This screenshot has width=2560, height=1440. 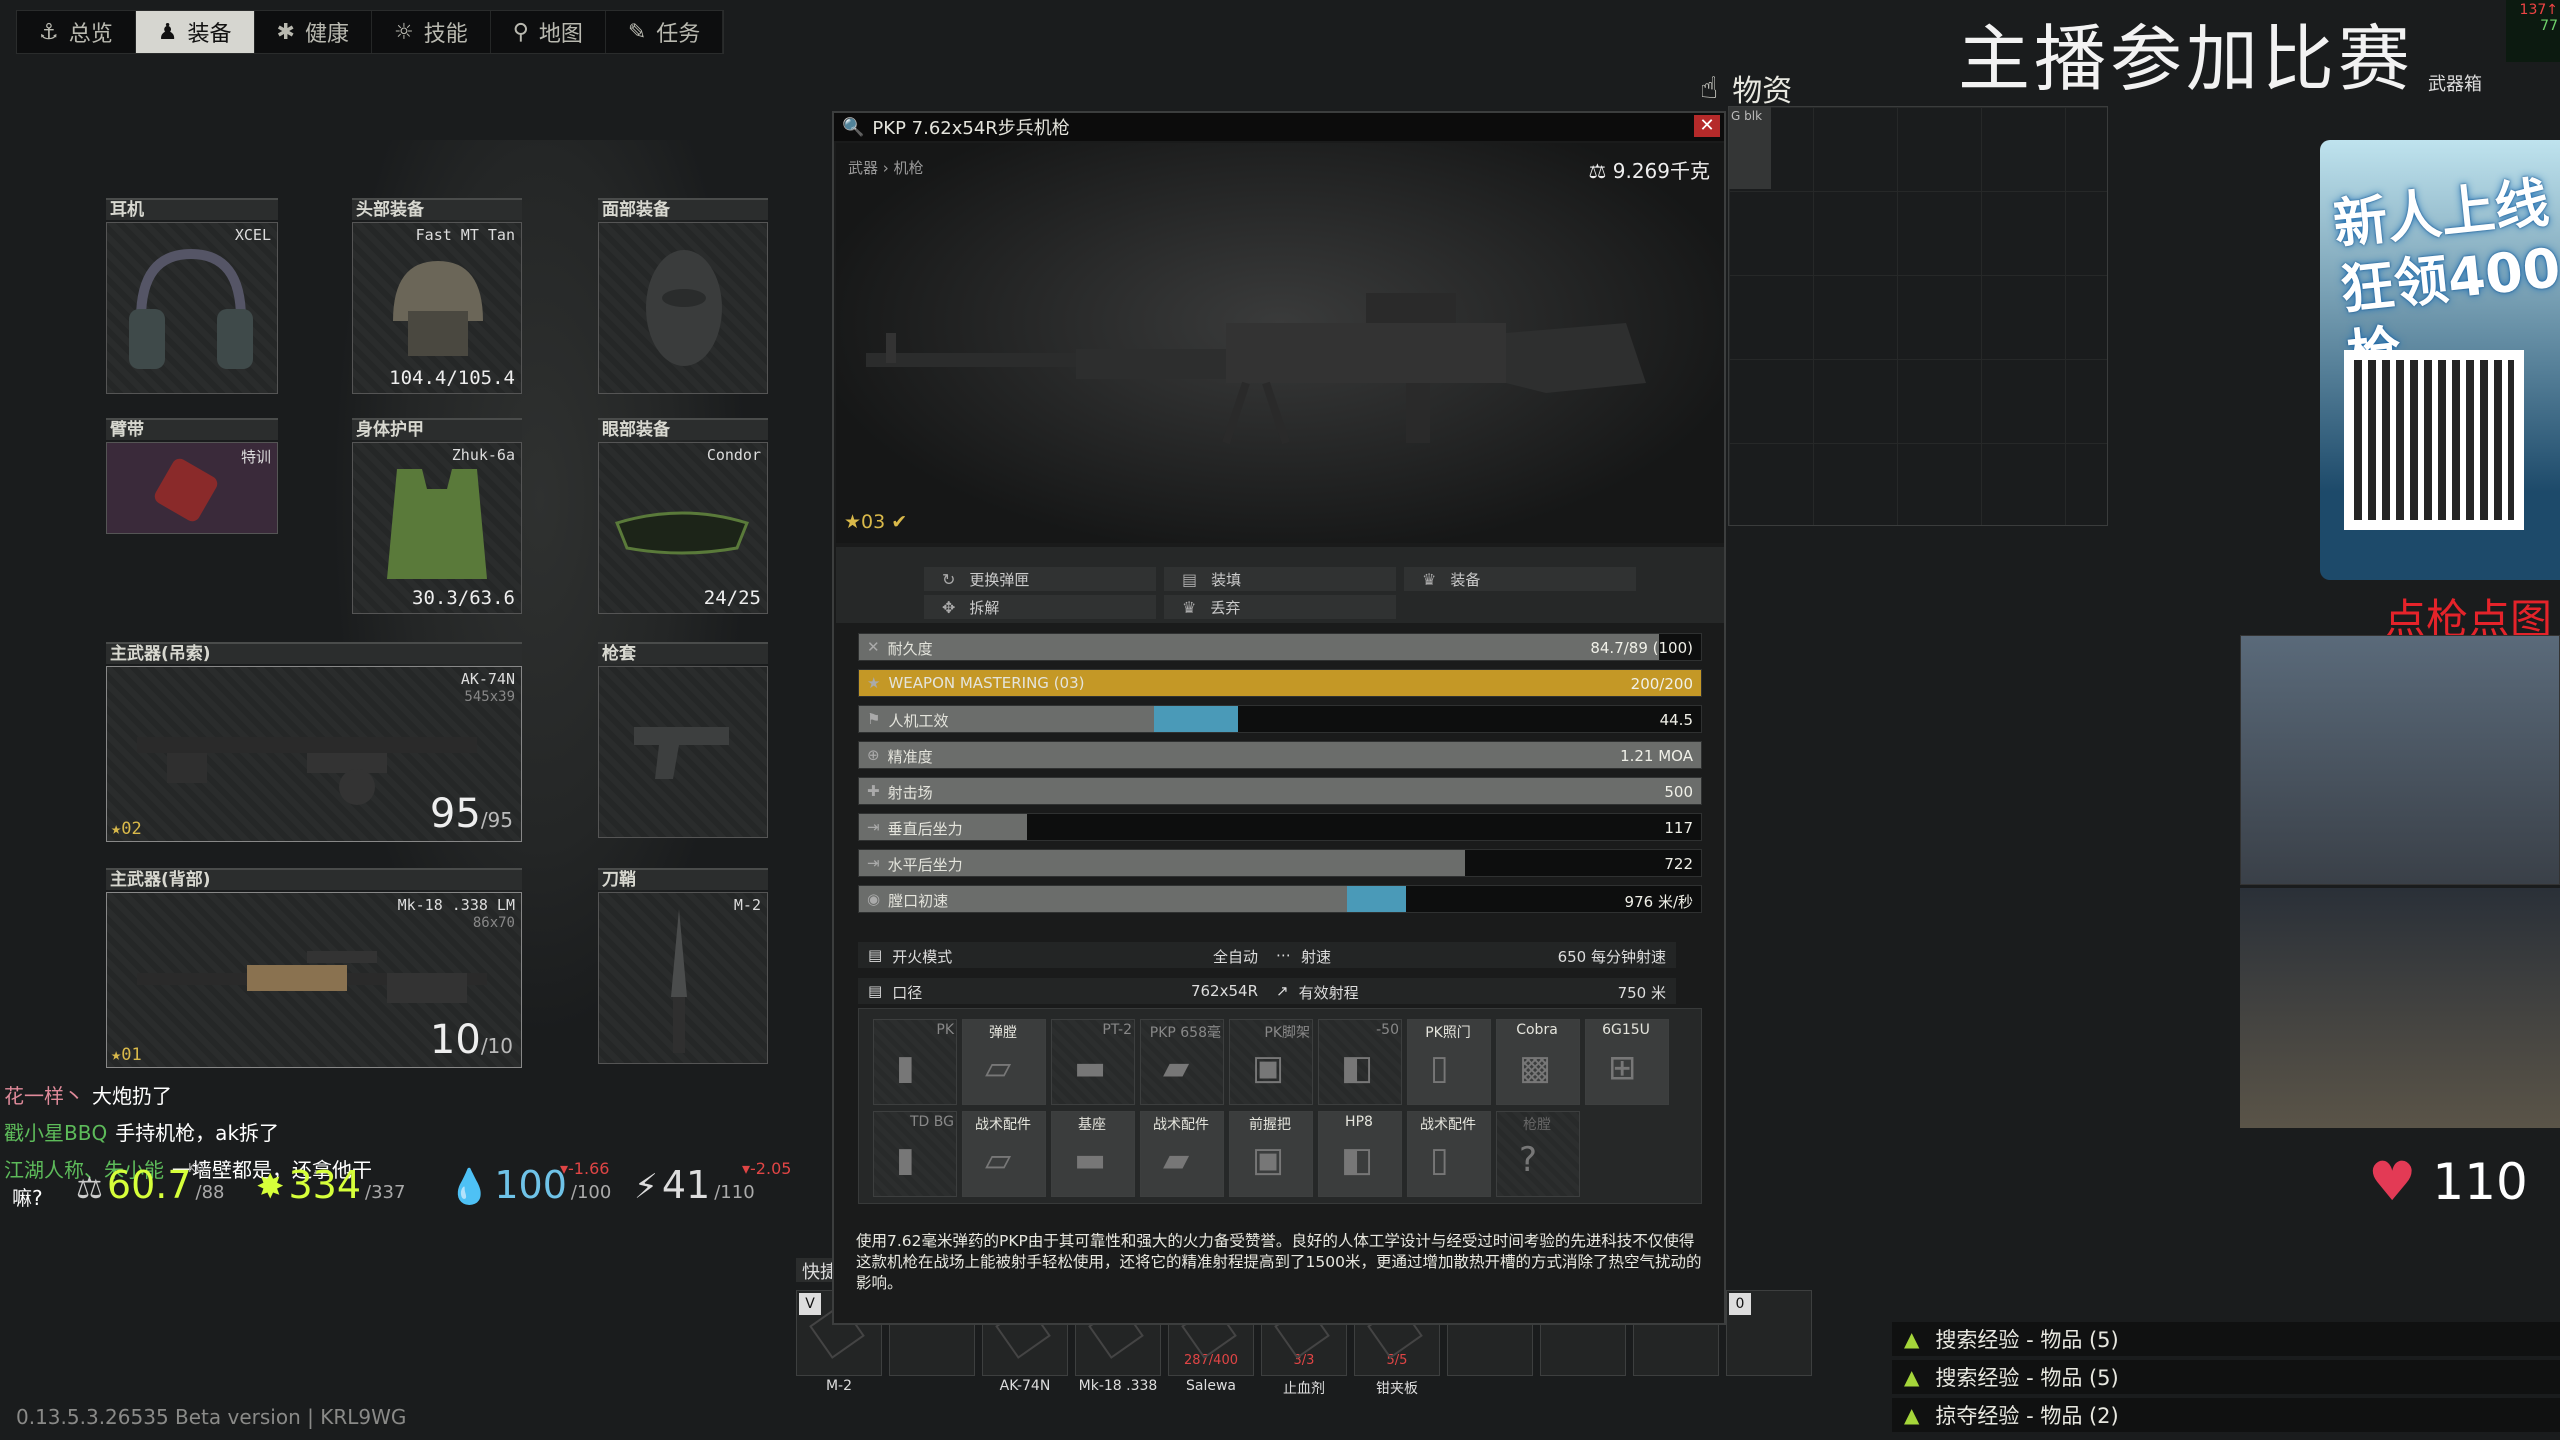 I want to click on tab-gear: ♟ 装备, so click(x=195, y=32).